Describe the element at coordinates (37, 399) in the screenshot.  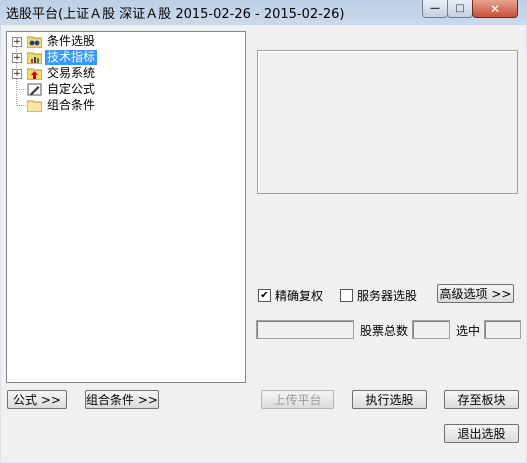
I see `formula-button: 公式 >>` at that location.